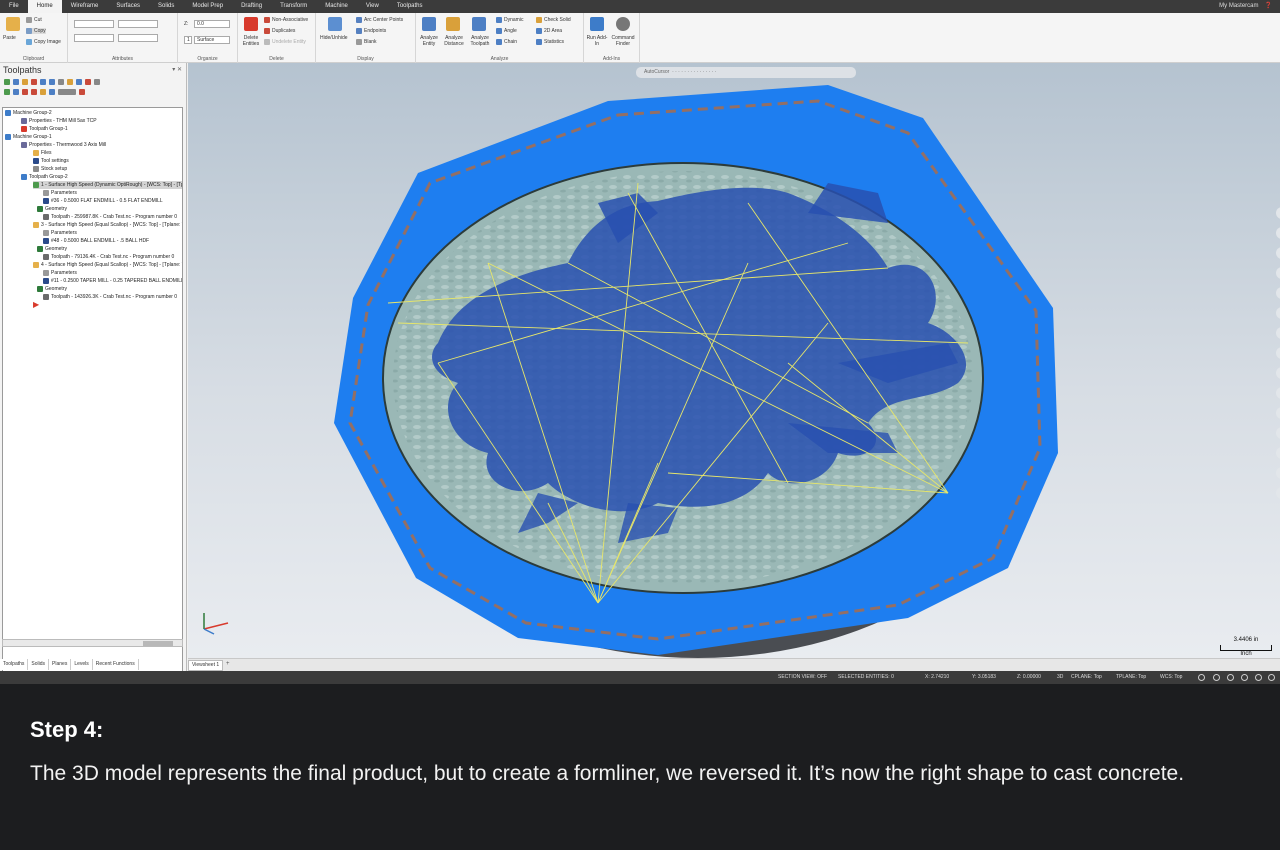 The height and width of the screenshot is (850, 1280). What do you see at coordinates (228, 664) in the screenshot?
I see `add-viewsheet-button: +` at bounding box center [228, 664].